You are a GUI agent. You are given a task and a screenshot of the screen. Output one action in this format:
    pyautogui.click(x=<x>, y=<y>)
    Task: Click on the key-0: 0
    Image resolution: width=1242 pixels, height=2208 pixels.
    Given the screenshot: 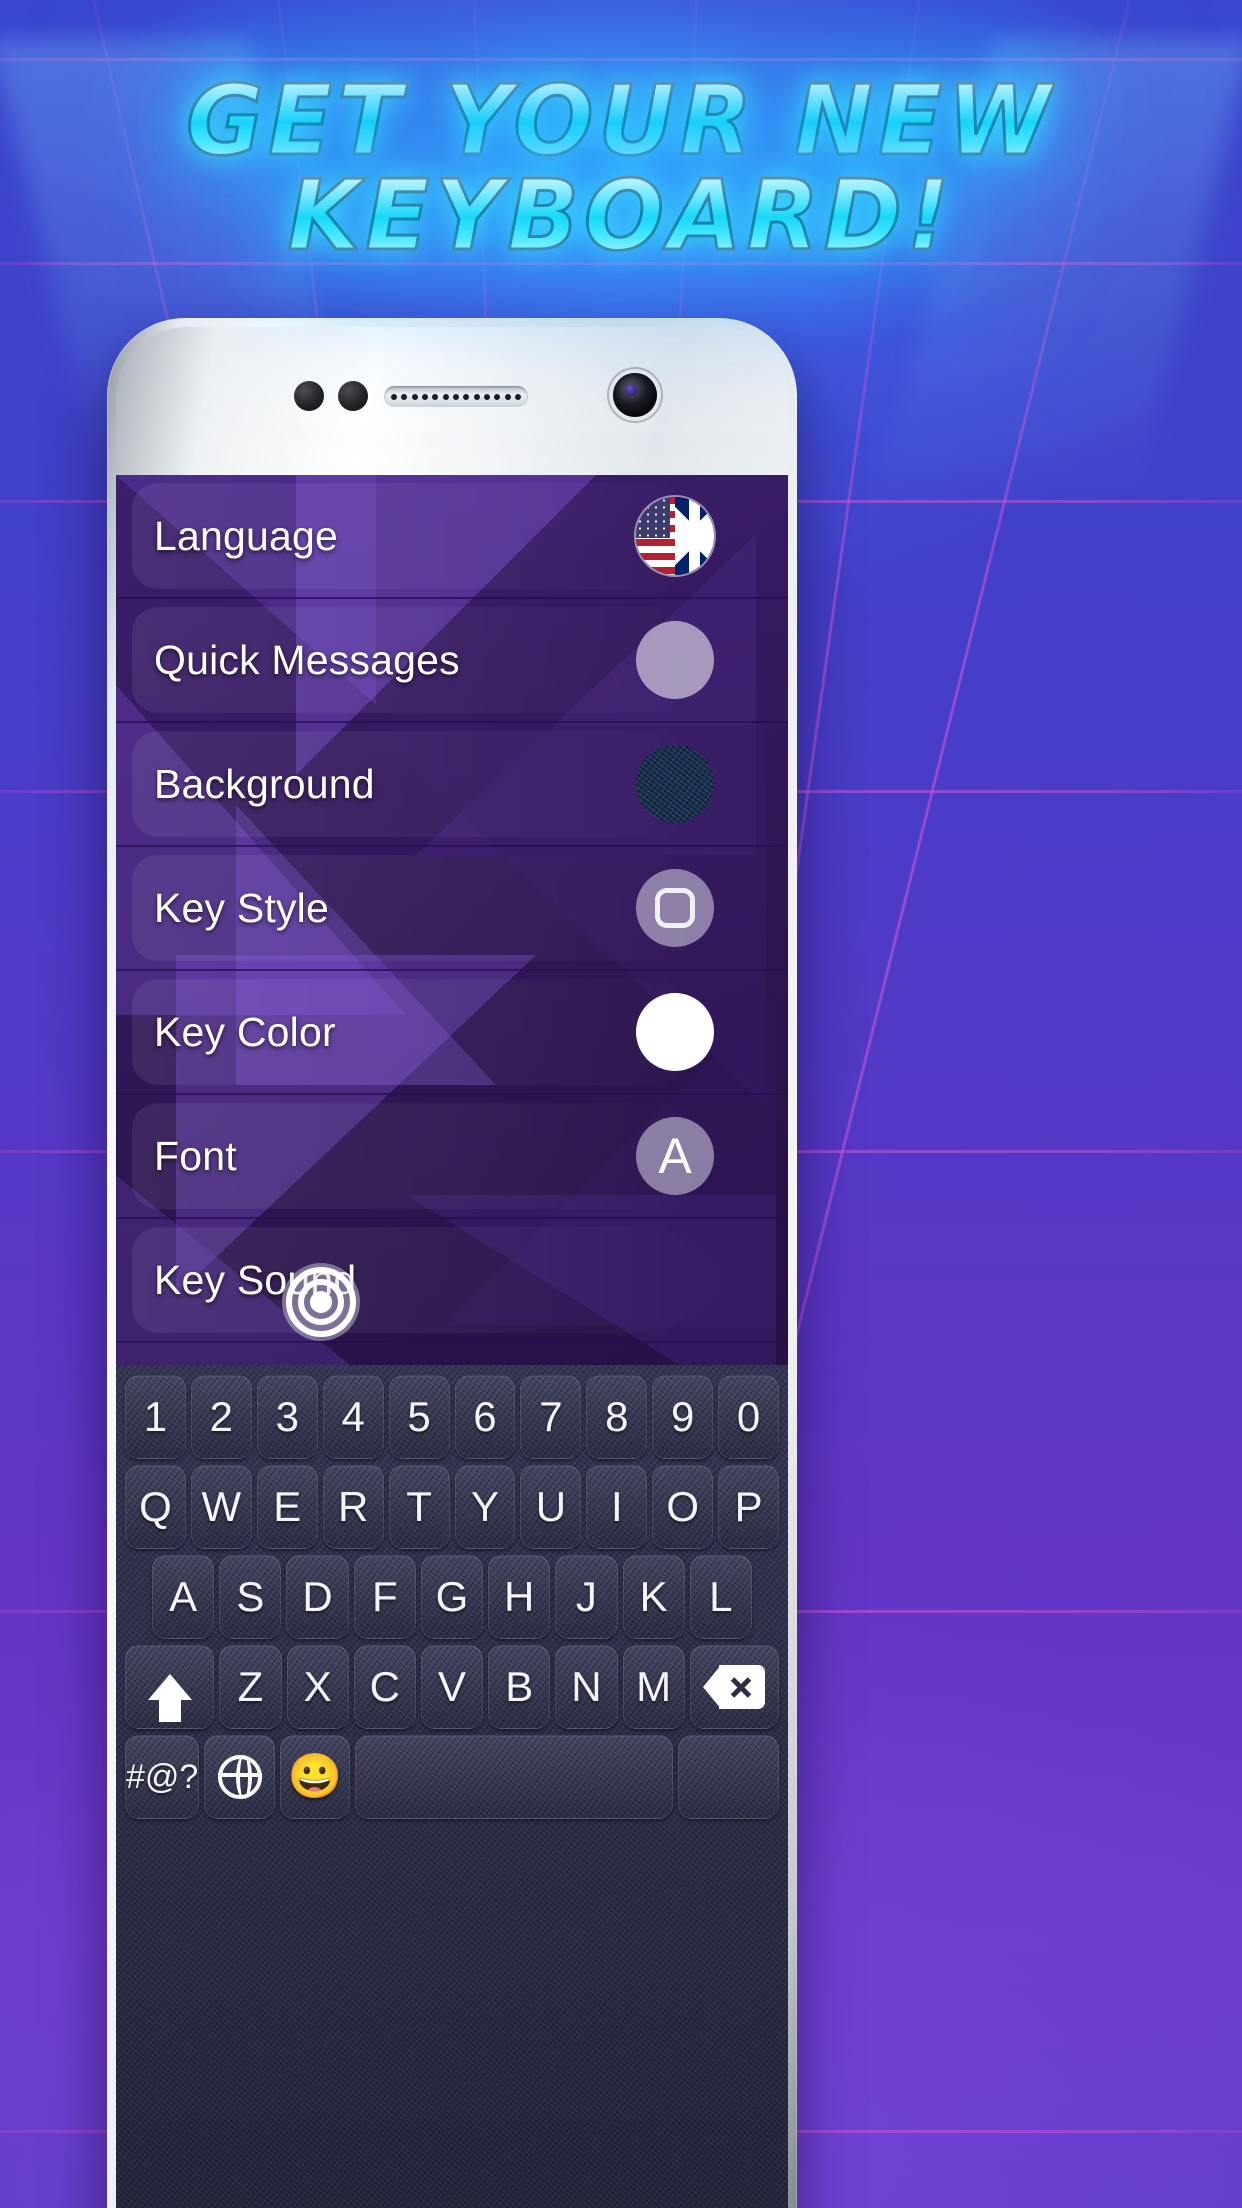 What is the action you would take?
    pyautogui.click(x=749, y=1417)
    